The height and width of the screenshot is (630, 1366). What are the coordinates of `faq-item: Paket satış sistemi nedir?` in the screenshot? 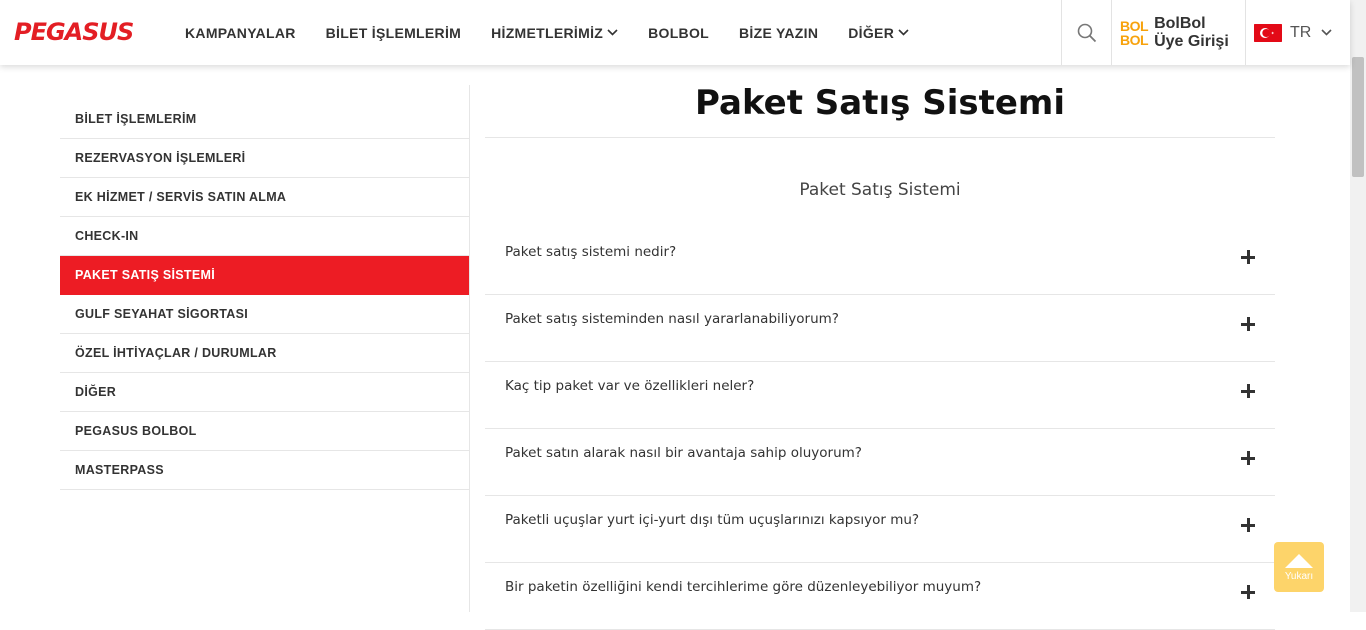 It's located at (880, 261).